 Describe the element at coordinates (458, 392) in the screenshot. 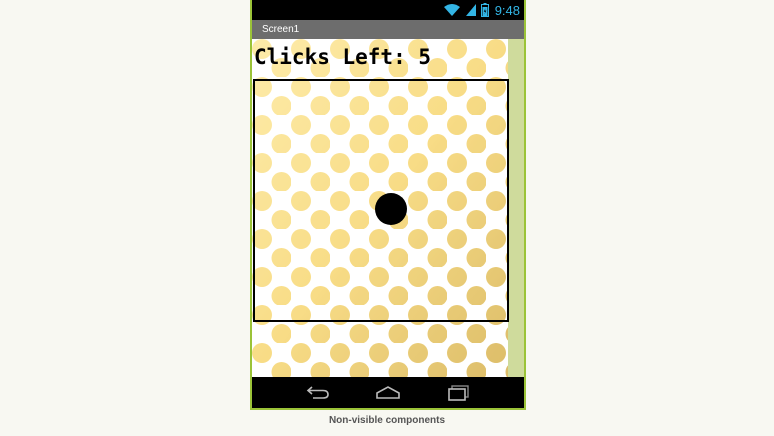

I see `recent-apps-icon` at that location.